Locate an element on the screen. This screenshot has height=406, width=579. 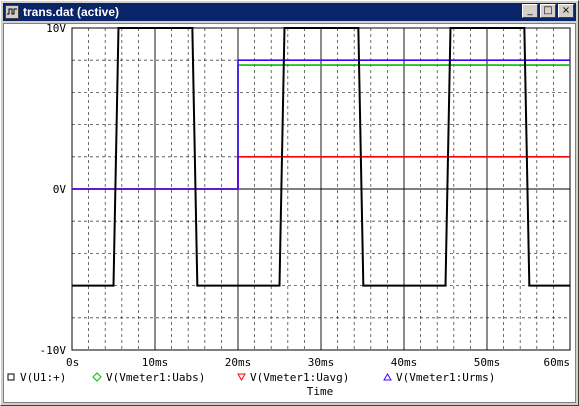
legend-label: V(Vmeter1:Urms) is located at coordinates (445, 377).